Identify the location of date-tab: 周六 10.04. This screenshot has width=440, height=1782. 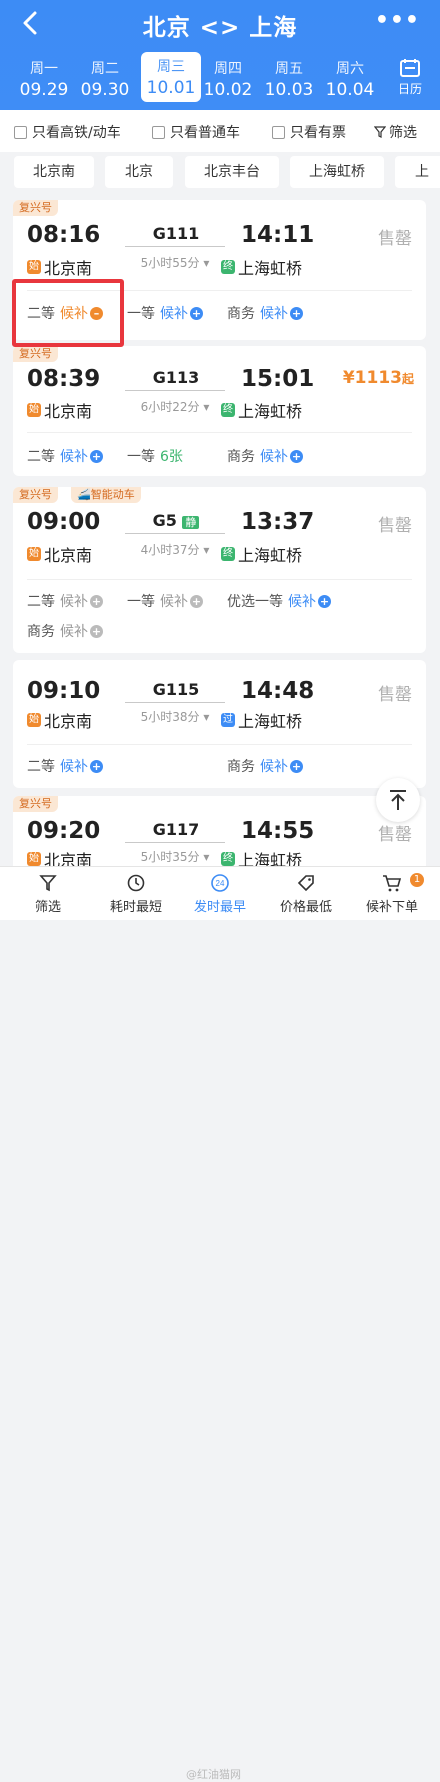
(350, 77).